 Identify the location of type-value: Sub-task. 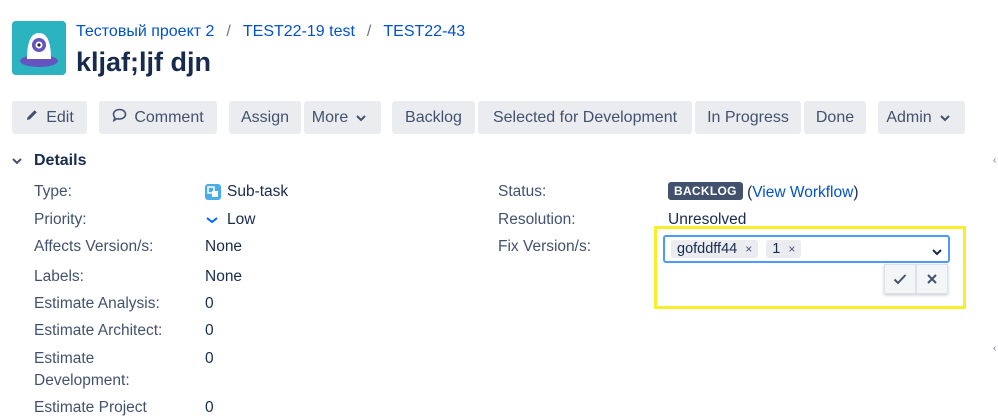
(246, 192).